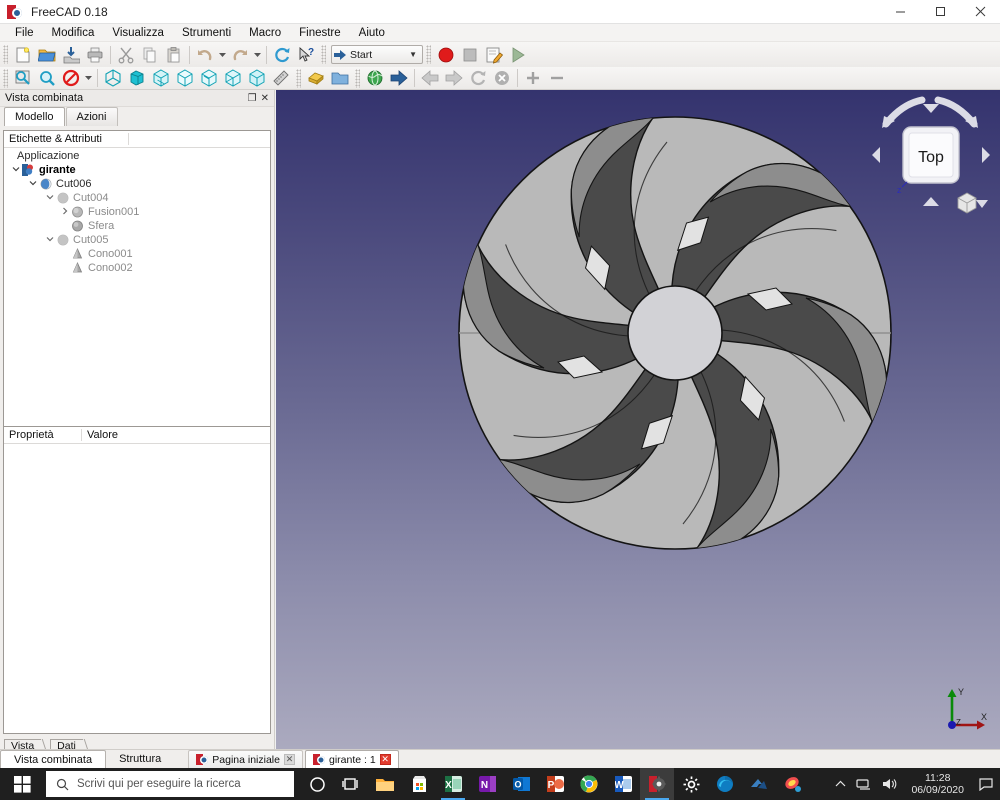 The image size is (1000, 800). What do you see at coordinates (91, 116) in the screenshot?
I see `tab-azioni: Azioni` at bounding box center [91, 116].